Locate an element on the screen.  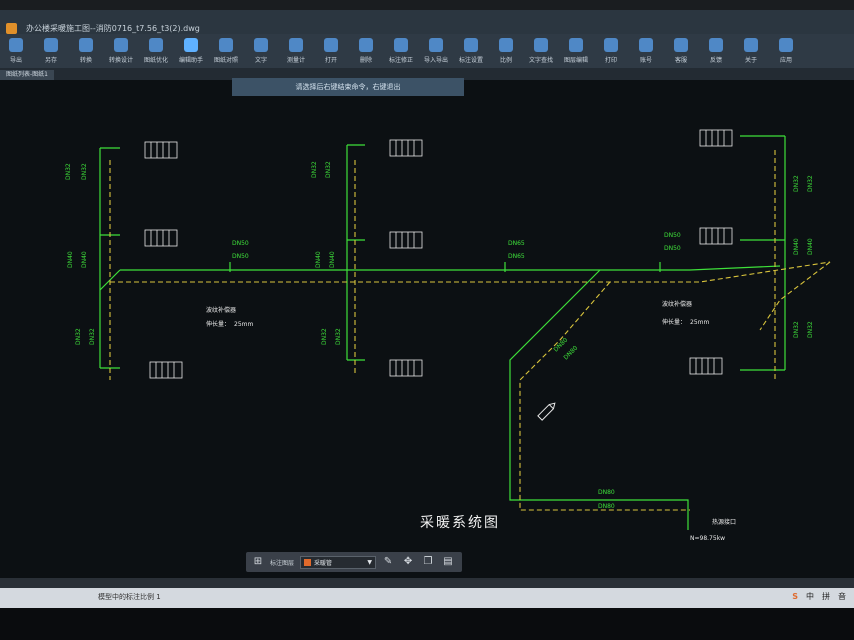
ribbon-button: 删除 is located at coordinates (366, 51).